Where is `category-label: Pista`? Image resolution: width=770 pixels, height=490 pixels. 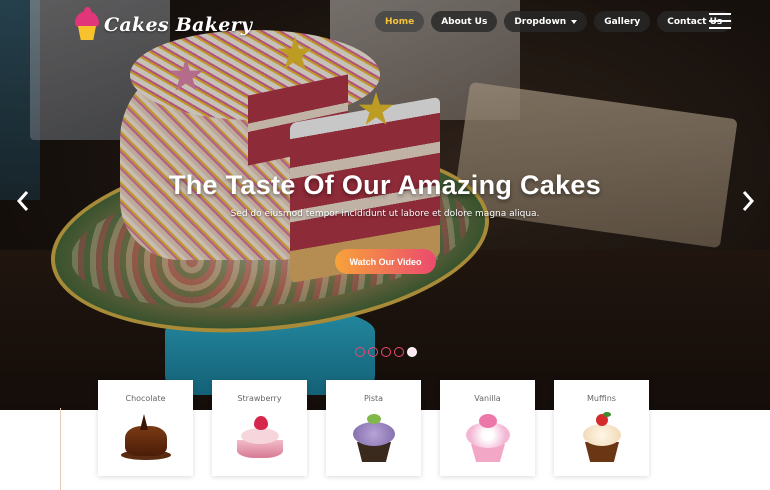
category-label: Pista is located at coordinates (373, 398).